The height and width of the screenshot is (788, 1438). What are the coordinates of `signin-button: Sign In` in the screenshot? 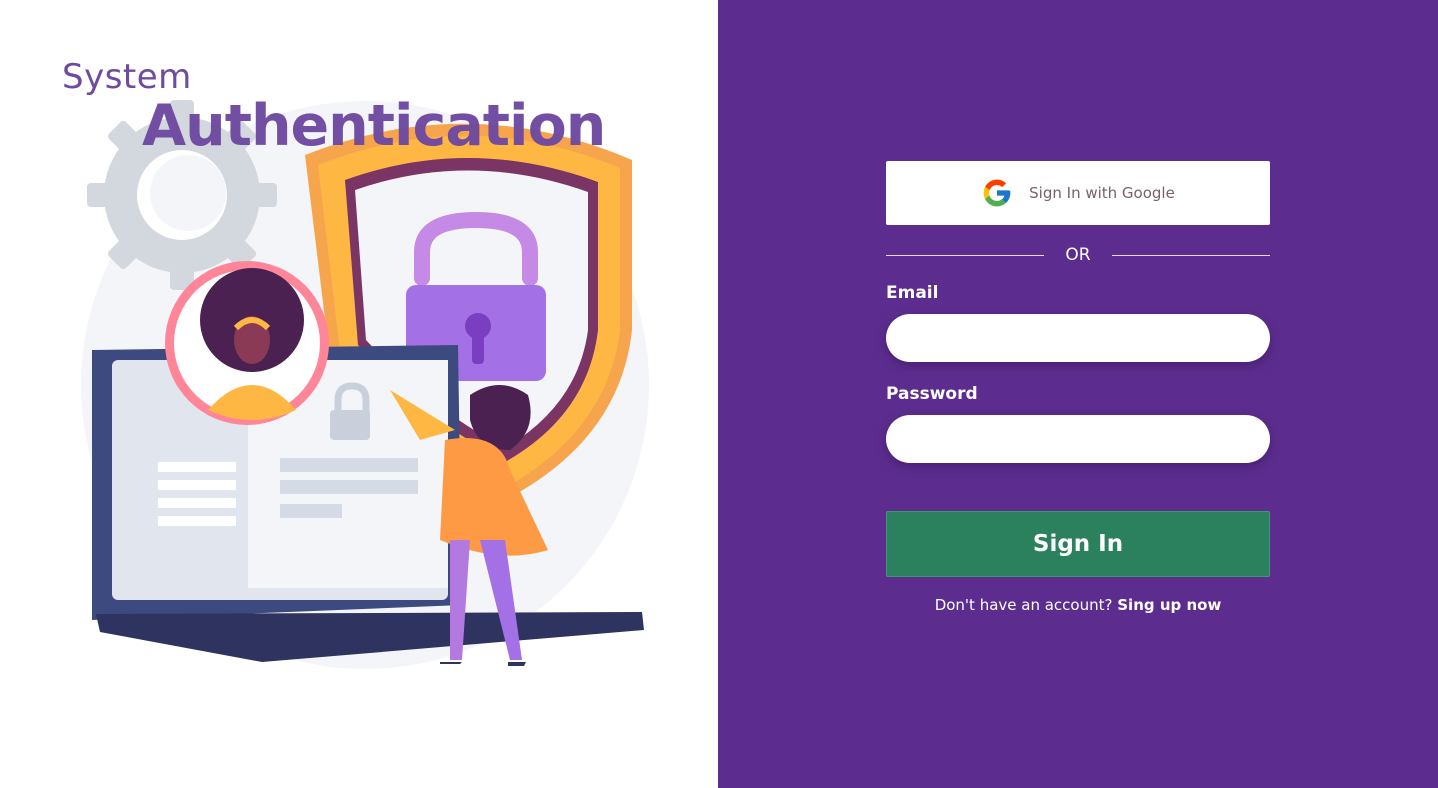 It's located at (1078, 544).